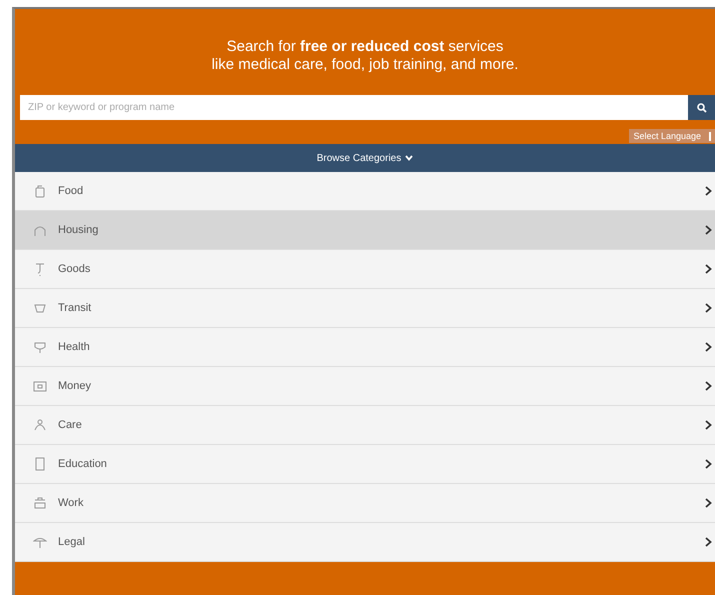  What do you see at coordinates (365, 308) in the screenshot?
I see `category-item: Transit` at bounding box center [365, 308].